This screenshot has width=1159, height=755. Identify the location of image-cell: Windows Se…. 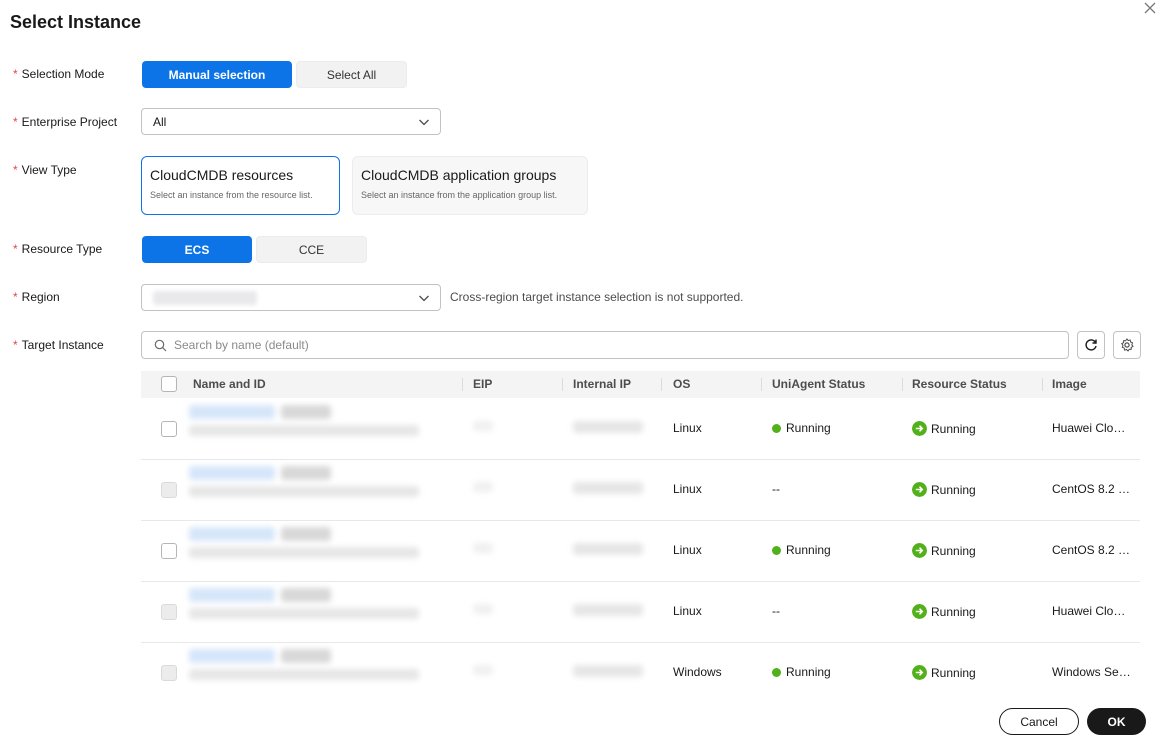
(1091, 672).